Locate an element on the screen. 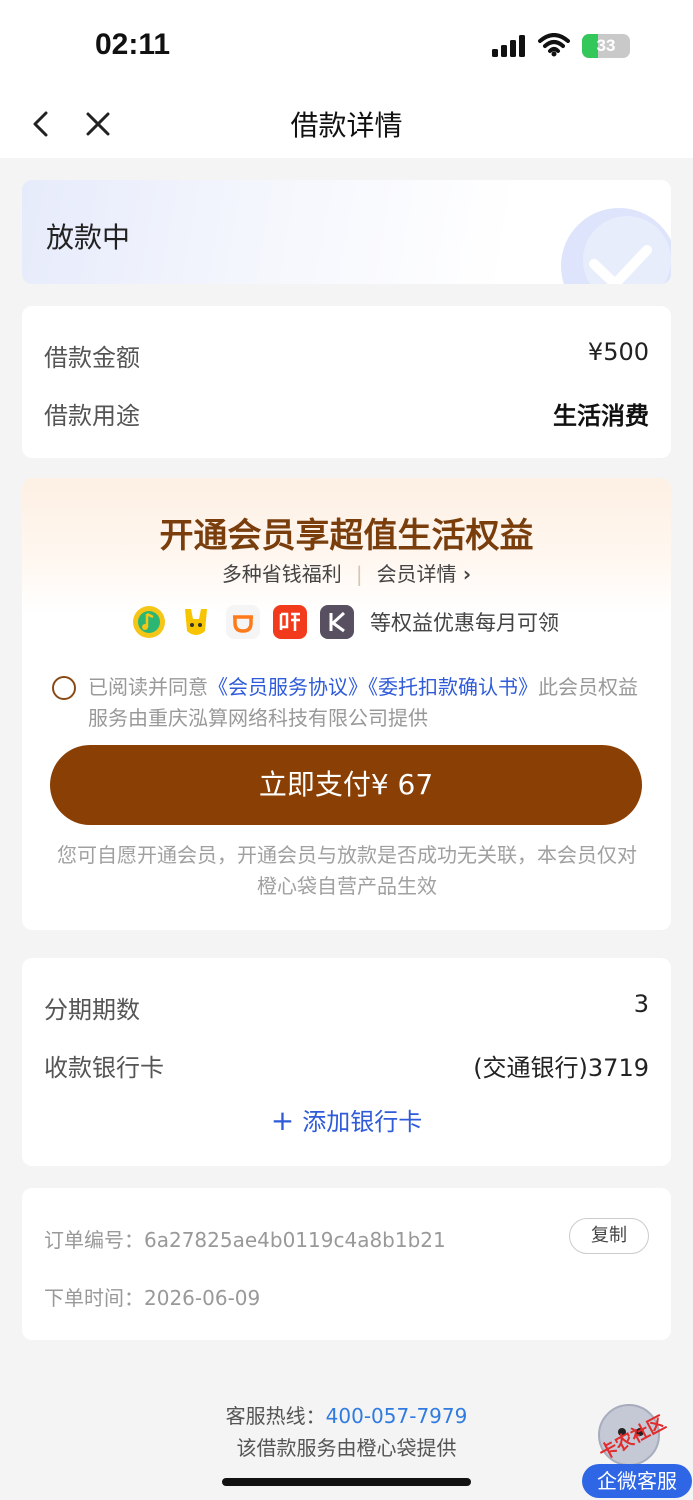  check-badge-icon is located at coordinates (616, 246).